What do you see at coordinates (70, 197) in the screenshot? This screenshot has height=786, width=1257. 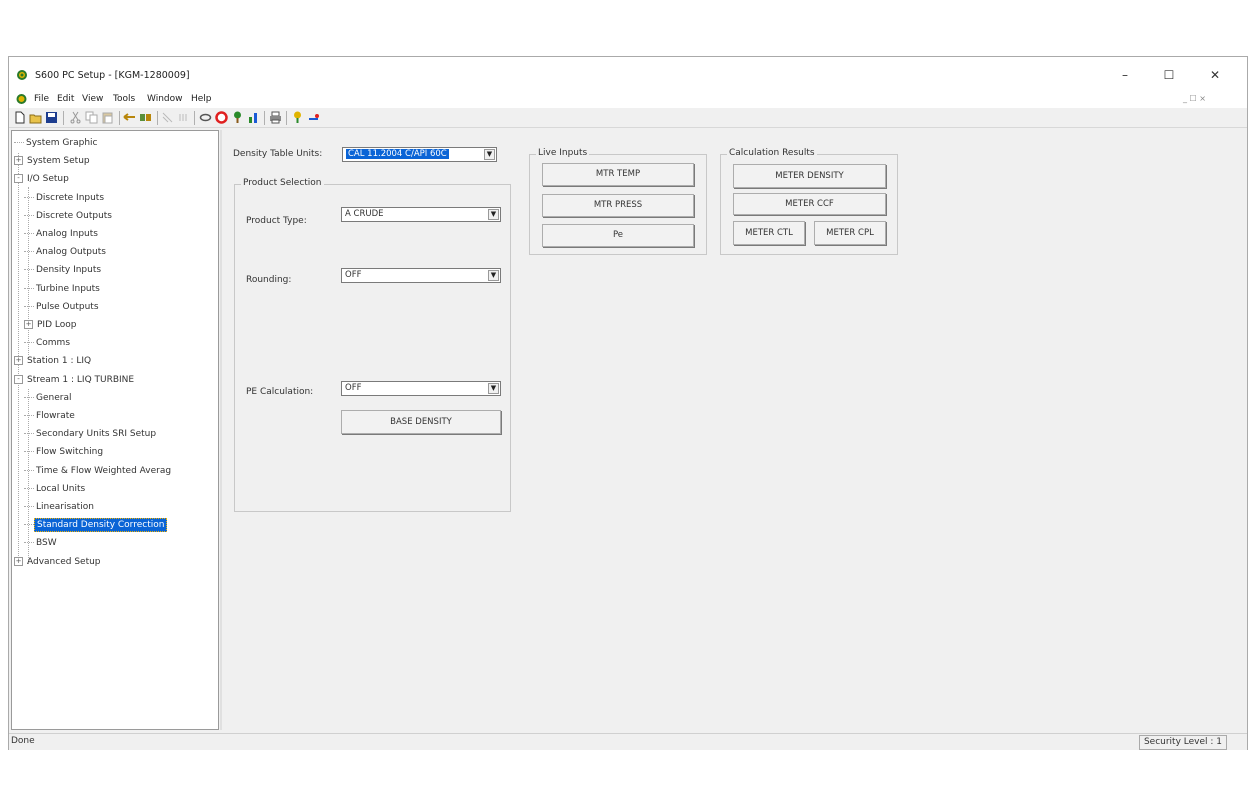 I see `tree-item-label: Discrete Inputs` at bounding box center [70, 197].